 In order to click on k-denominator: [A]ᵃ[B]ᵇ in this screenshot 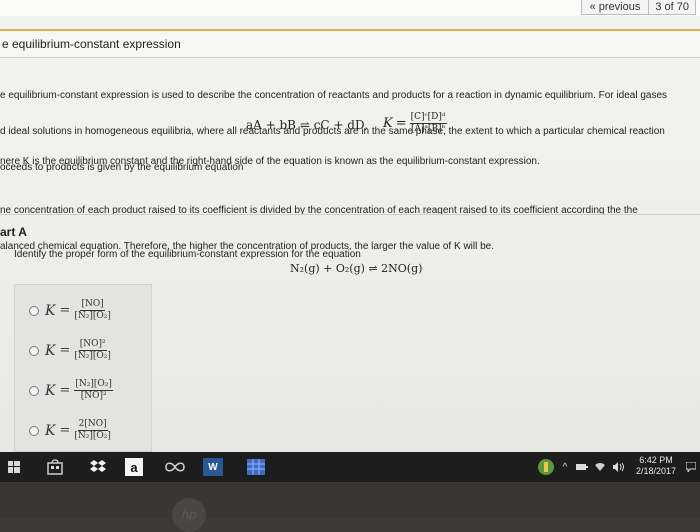, I will do `click(428, 129)`.